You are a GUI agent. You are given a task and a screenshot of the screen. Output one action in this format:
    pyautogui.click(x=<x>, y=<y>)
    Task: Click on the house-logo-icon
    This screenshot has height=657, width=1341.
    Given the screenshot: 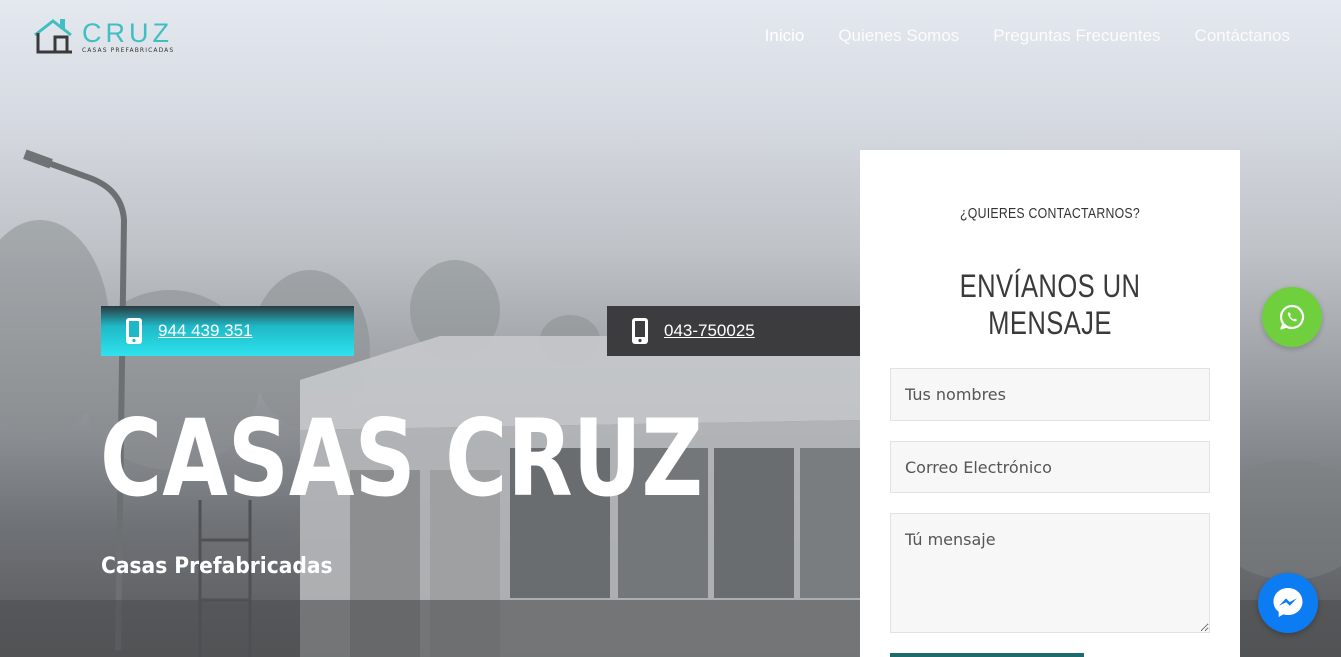 What is the action you would take?
    pyautogui.click(x=53, y=36)
    